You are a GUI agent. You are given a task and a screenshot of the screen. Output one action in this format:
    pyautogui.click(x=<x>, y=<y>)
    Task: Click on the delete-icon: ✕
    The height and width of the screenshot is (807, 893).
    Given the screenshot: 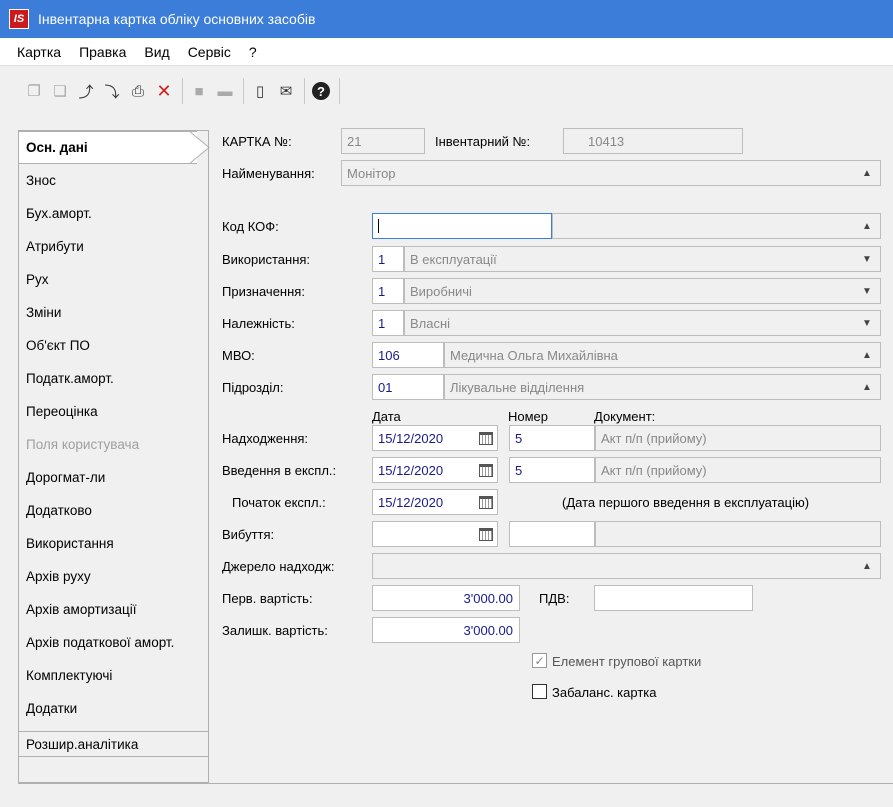 What is the action you would take?
    pyautogui.click(x=164, y=91)
    